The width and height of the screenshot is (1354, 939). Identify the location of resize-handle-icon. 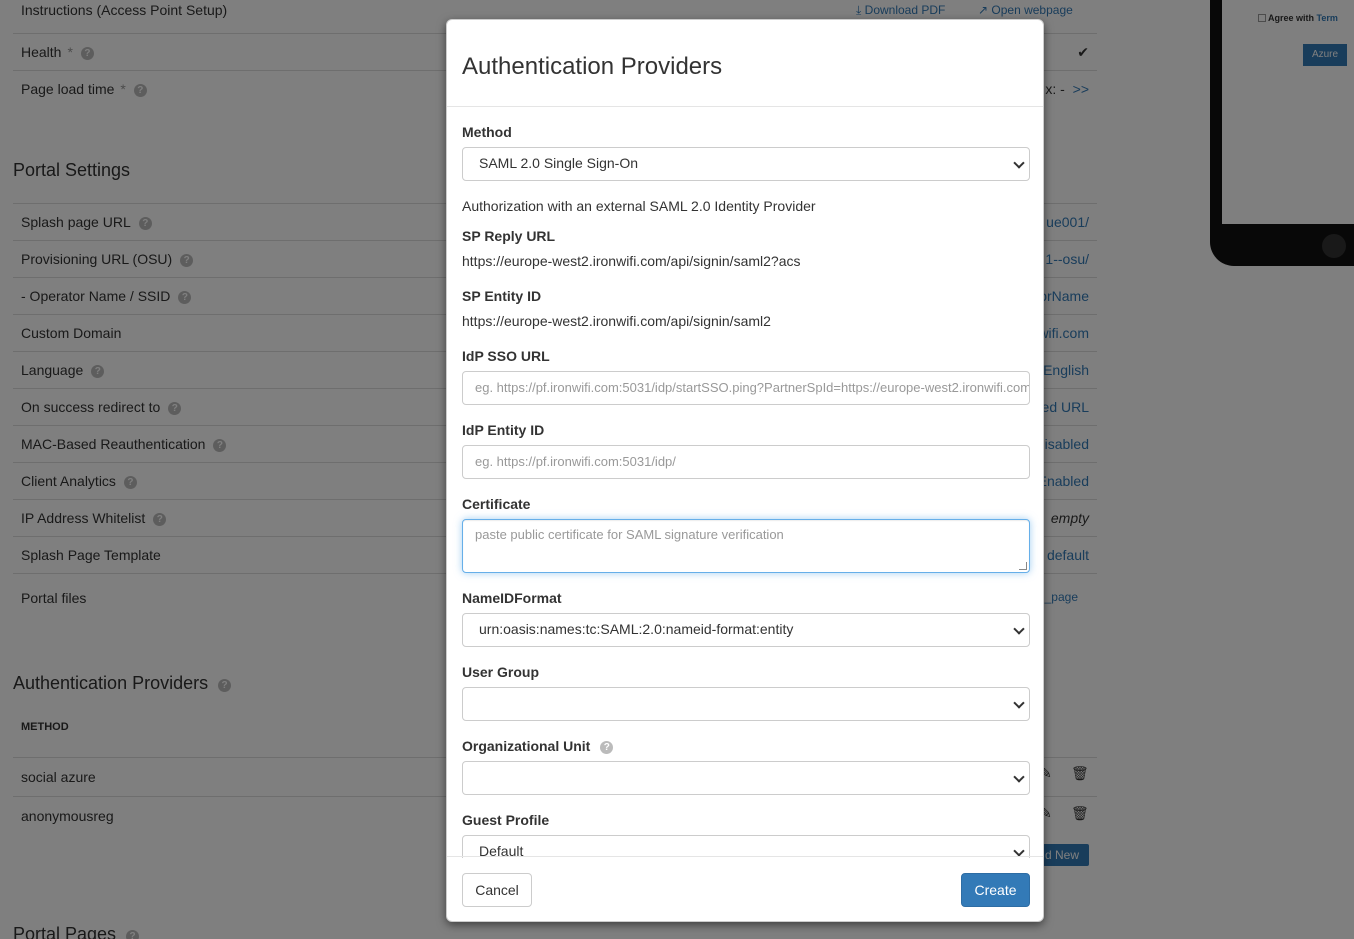
(1023, 566).